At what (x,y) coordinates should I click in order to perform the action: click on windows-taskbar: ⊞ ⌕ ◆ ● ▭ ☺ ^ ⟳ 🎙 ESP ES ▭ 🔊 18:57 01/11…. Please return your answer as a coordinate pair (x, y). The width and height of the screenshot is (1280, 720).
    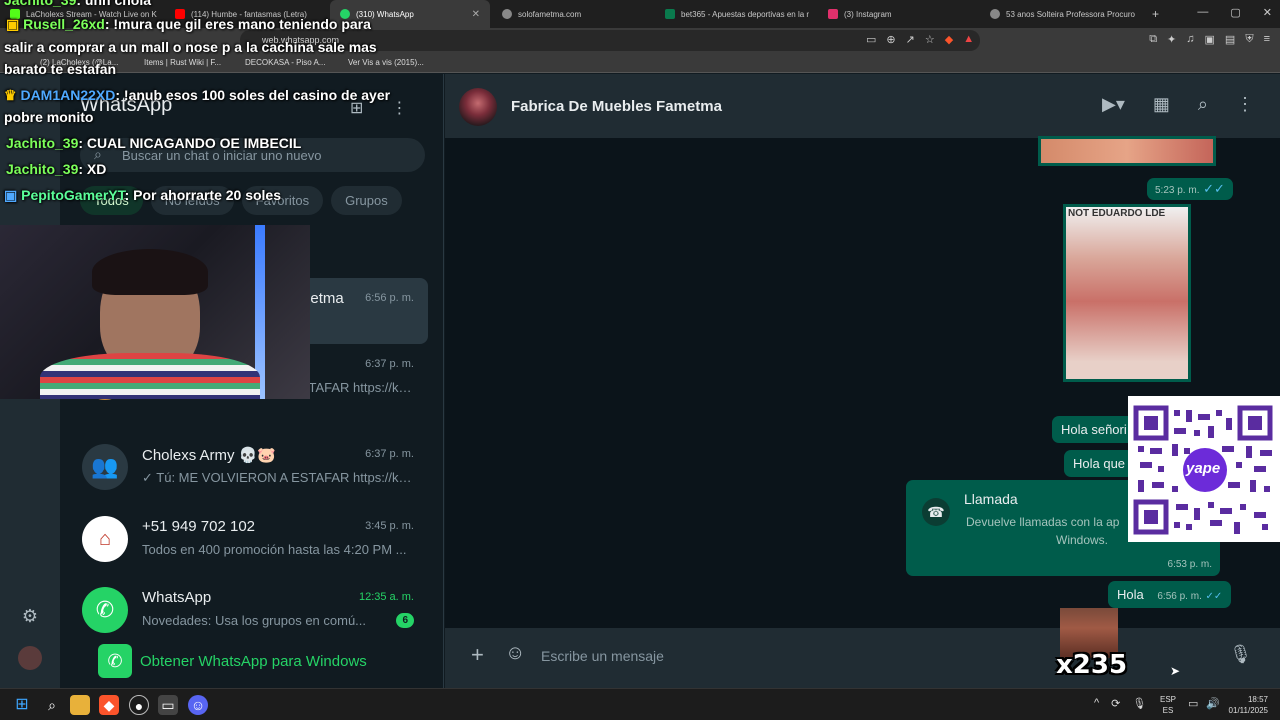
    Looking at the image, I should click on (640, 704).